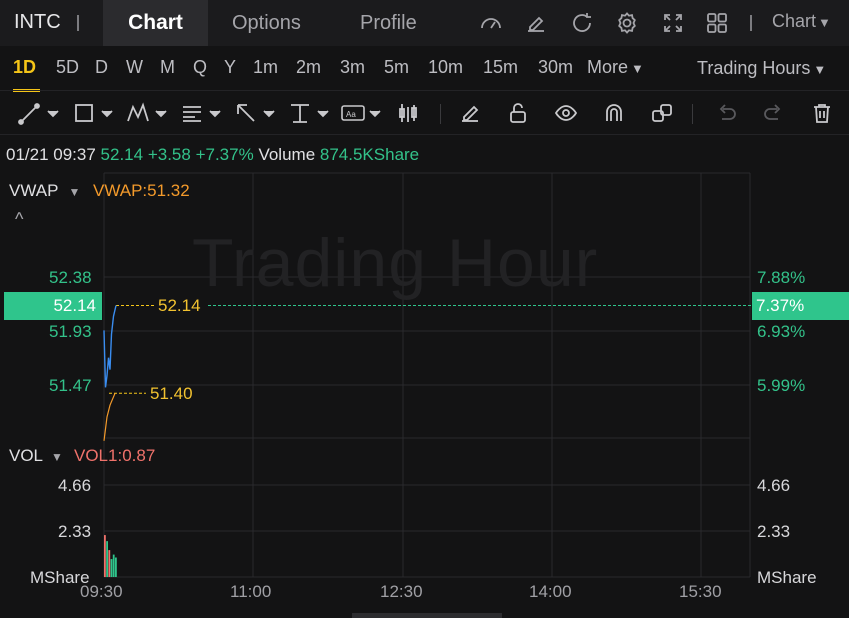 This screenshot has width=849, height=618. Describe the element at coordinates (427, 615) in the screenshot. I see `chart-scrollbar` at that location.